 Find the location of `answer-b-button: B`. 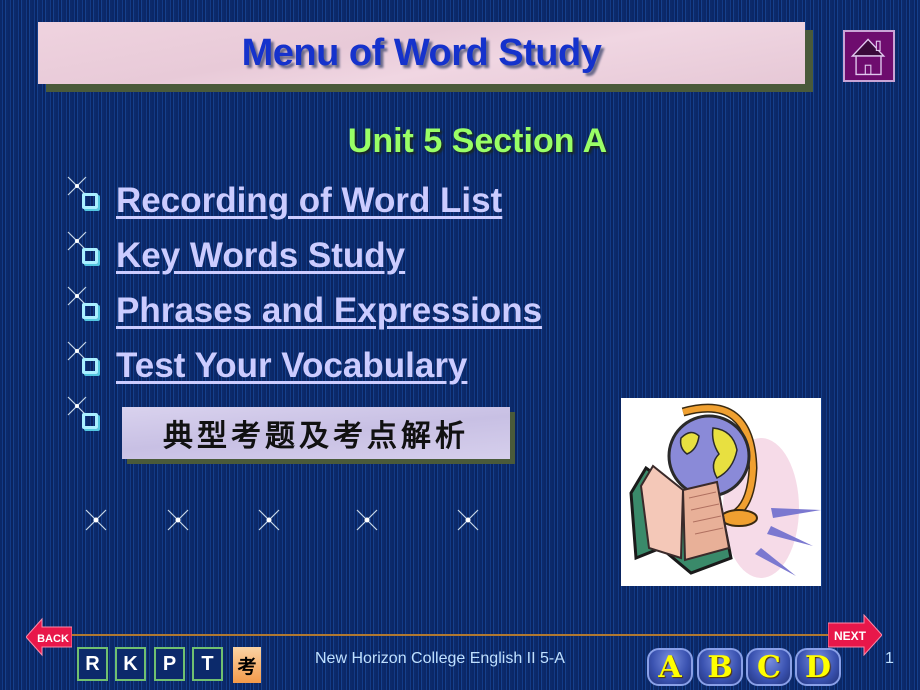

answer-b-button: B is located at coordinates (720, 667).